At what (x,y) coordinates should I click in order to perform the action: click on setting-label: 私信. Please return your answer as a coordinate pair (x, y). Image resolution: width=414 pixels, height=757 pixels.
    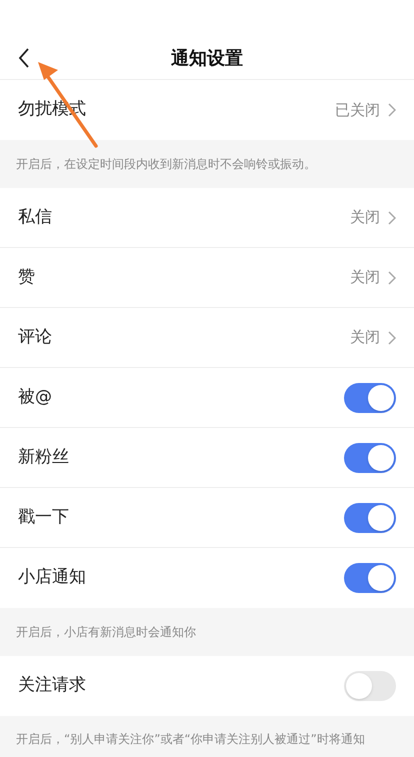
    Looking at the image, I should click on (35, 217).